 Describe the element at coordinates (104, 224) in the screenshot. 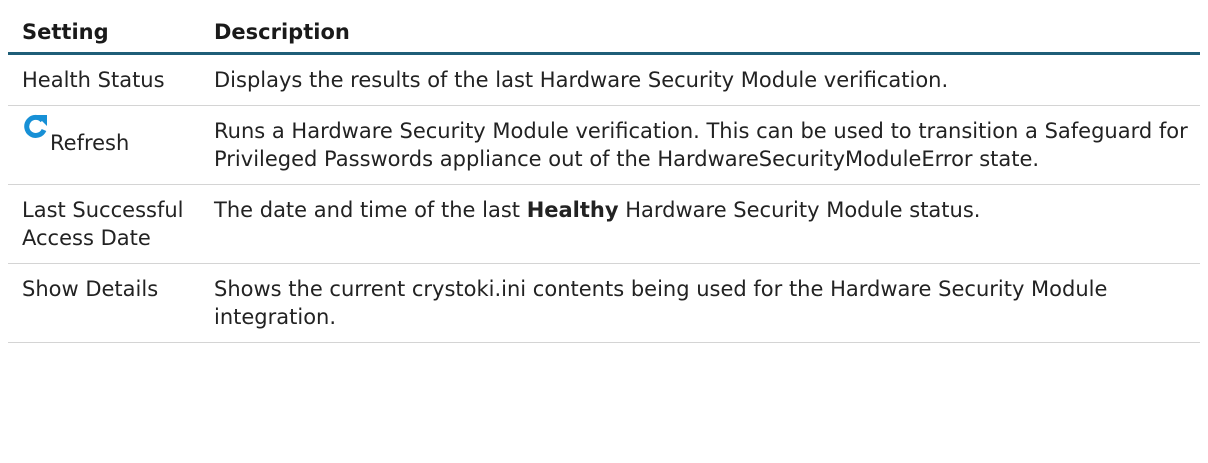

I see `setting-last-successful-access-date: Last Successful Access Date` at that location.